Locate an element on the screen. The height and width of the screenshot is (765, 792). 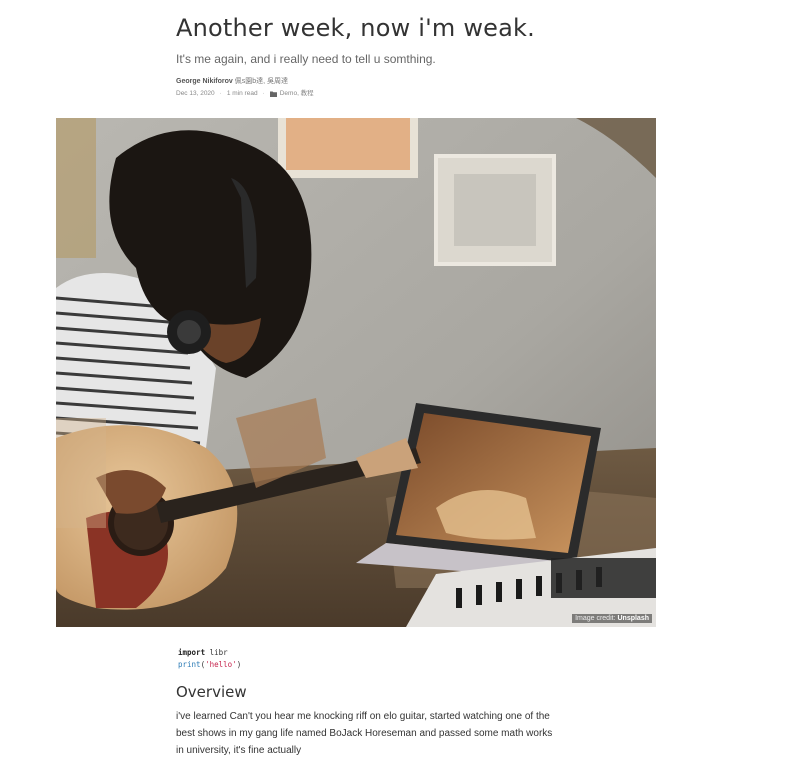
overview-heading: Overview is located at coordinates (211, 692).